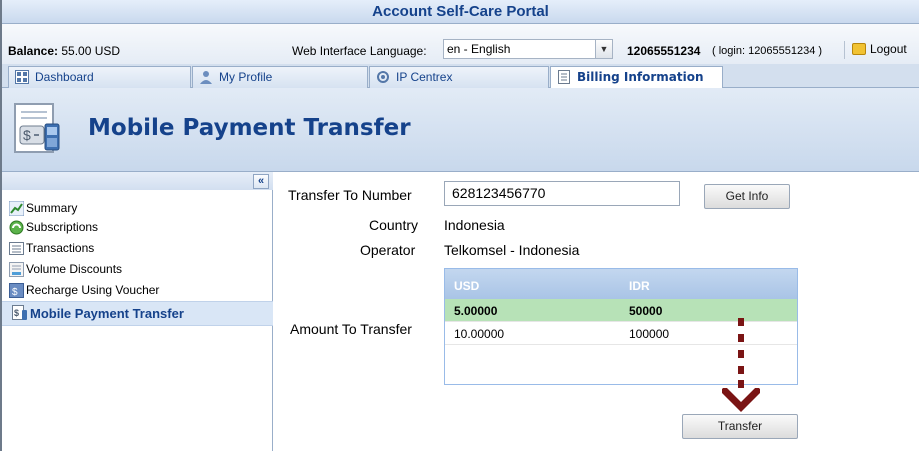  I want to click on transfer-to-label: Transfer To Number, so click(350, 195).